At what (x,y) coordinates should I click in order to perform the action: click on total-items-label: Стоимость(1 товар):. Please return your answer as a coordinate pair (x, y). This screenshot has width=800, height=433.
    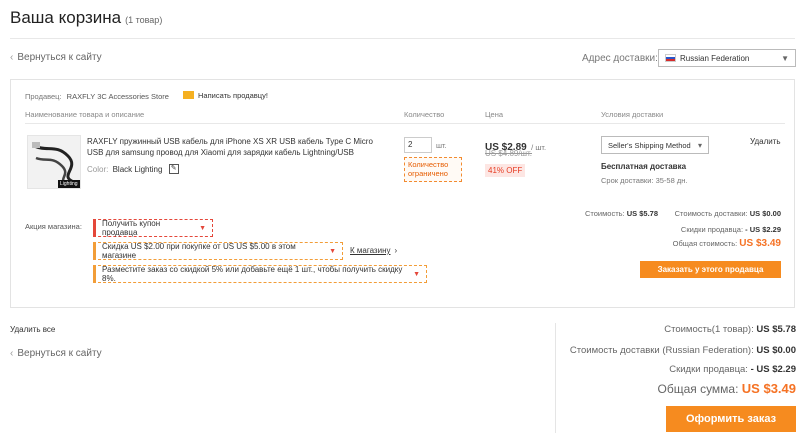
    Looking at the image, I should click on (709, 329).